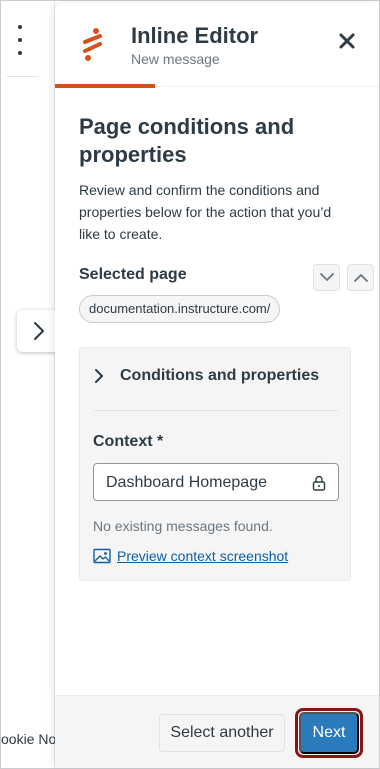 The height and width of the screenshot is (769, 380). Describe the element at coordinates (29, 739) in the screenshot. I see `background-footer-text: ookie No` at that location.